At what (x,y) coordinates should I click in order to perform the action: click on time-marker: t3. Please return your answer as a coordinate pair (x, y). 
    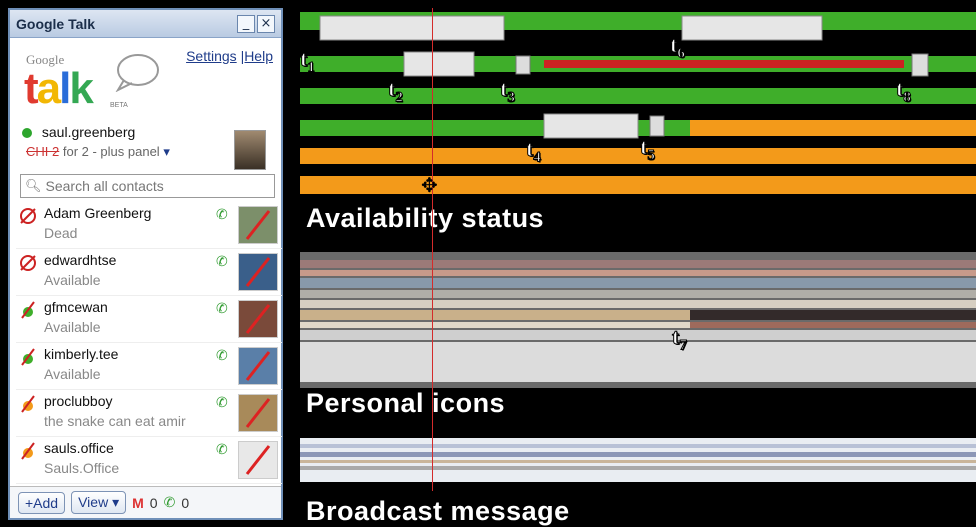
    Looking at the image, I should click on (508, 90).